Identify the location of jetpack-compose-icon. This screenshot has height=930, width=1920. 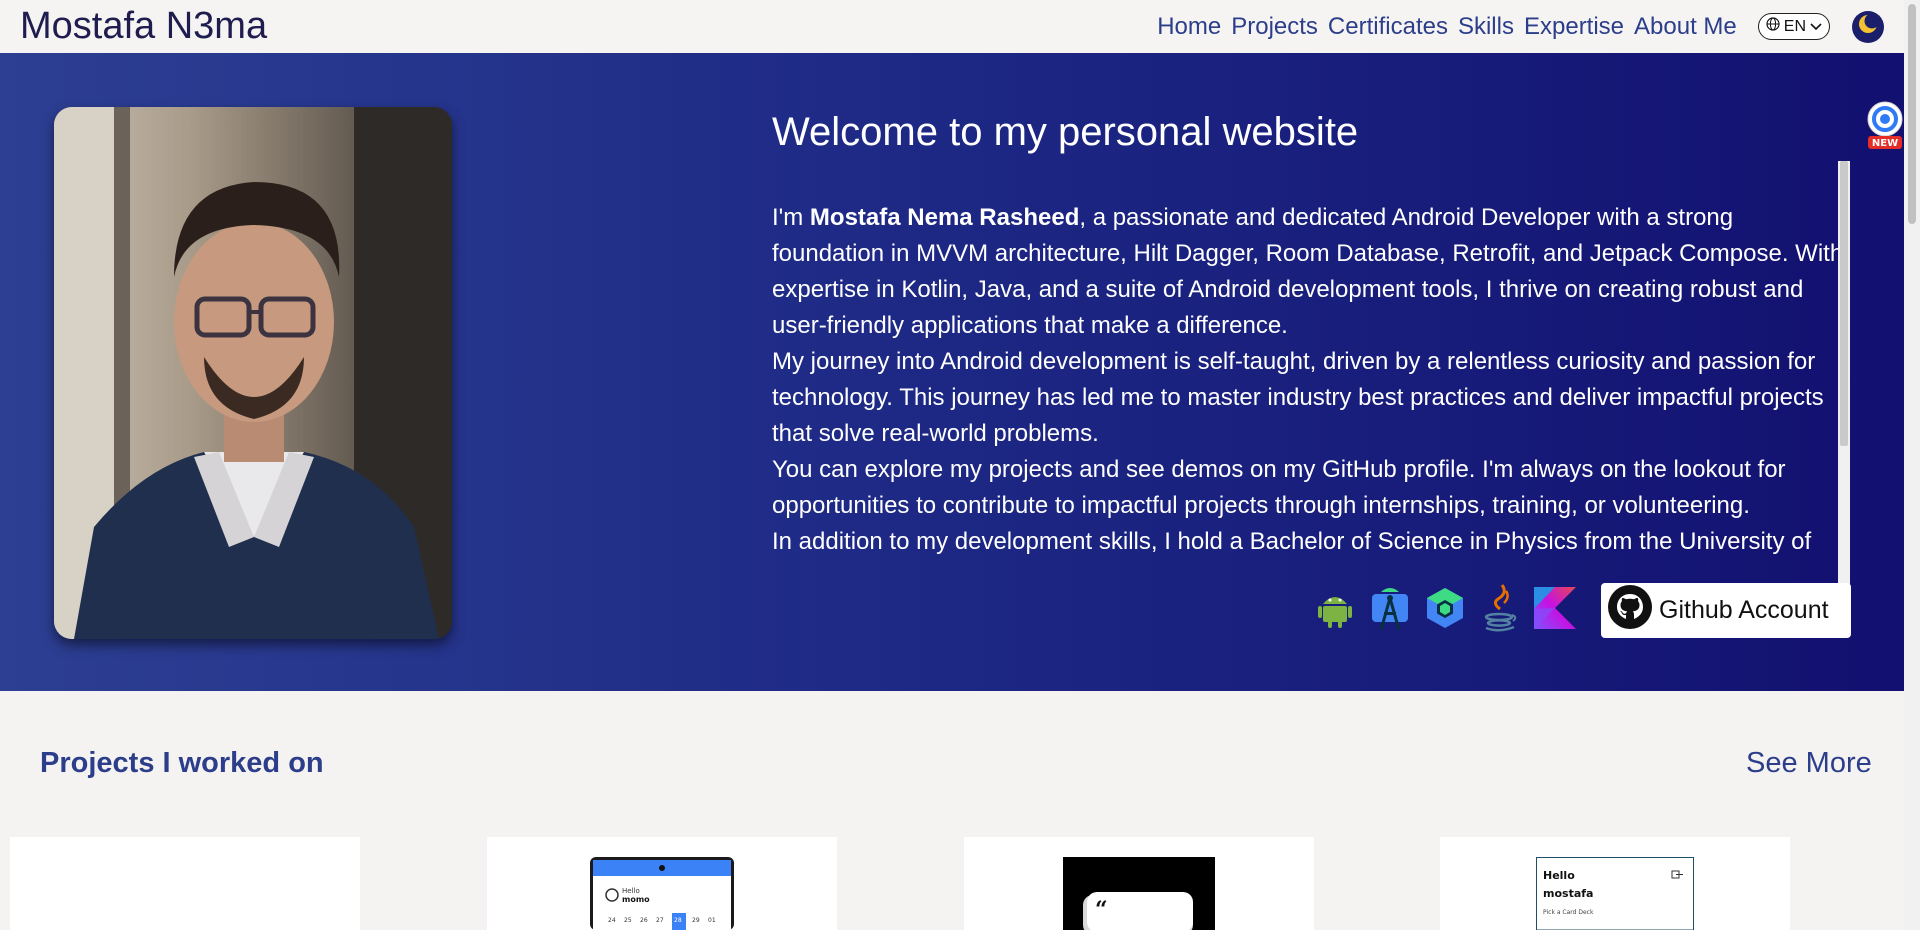
(1445, 608).